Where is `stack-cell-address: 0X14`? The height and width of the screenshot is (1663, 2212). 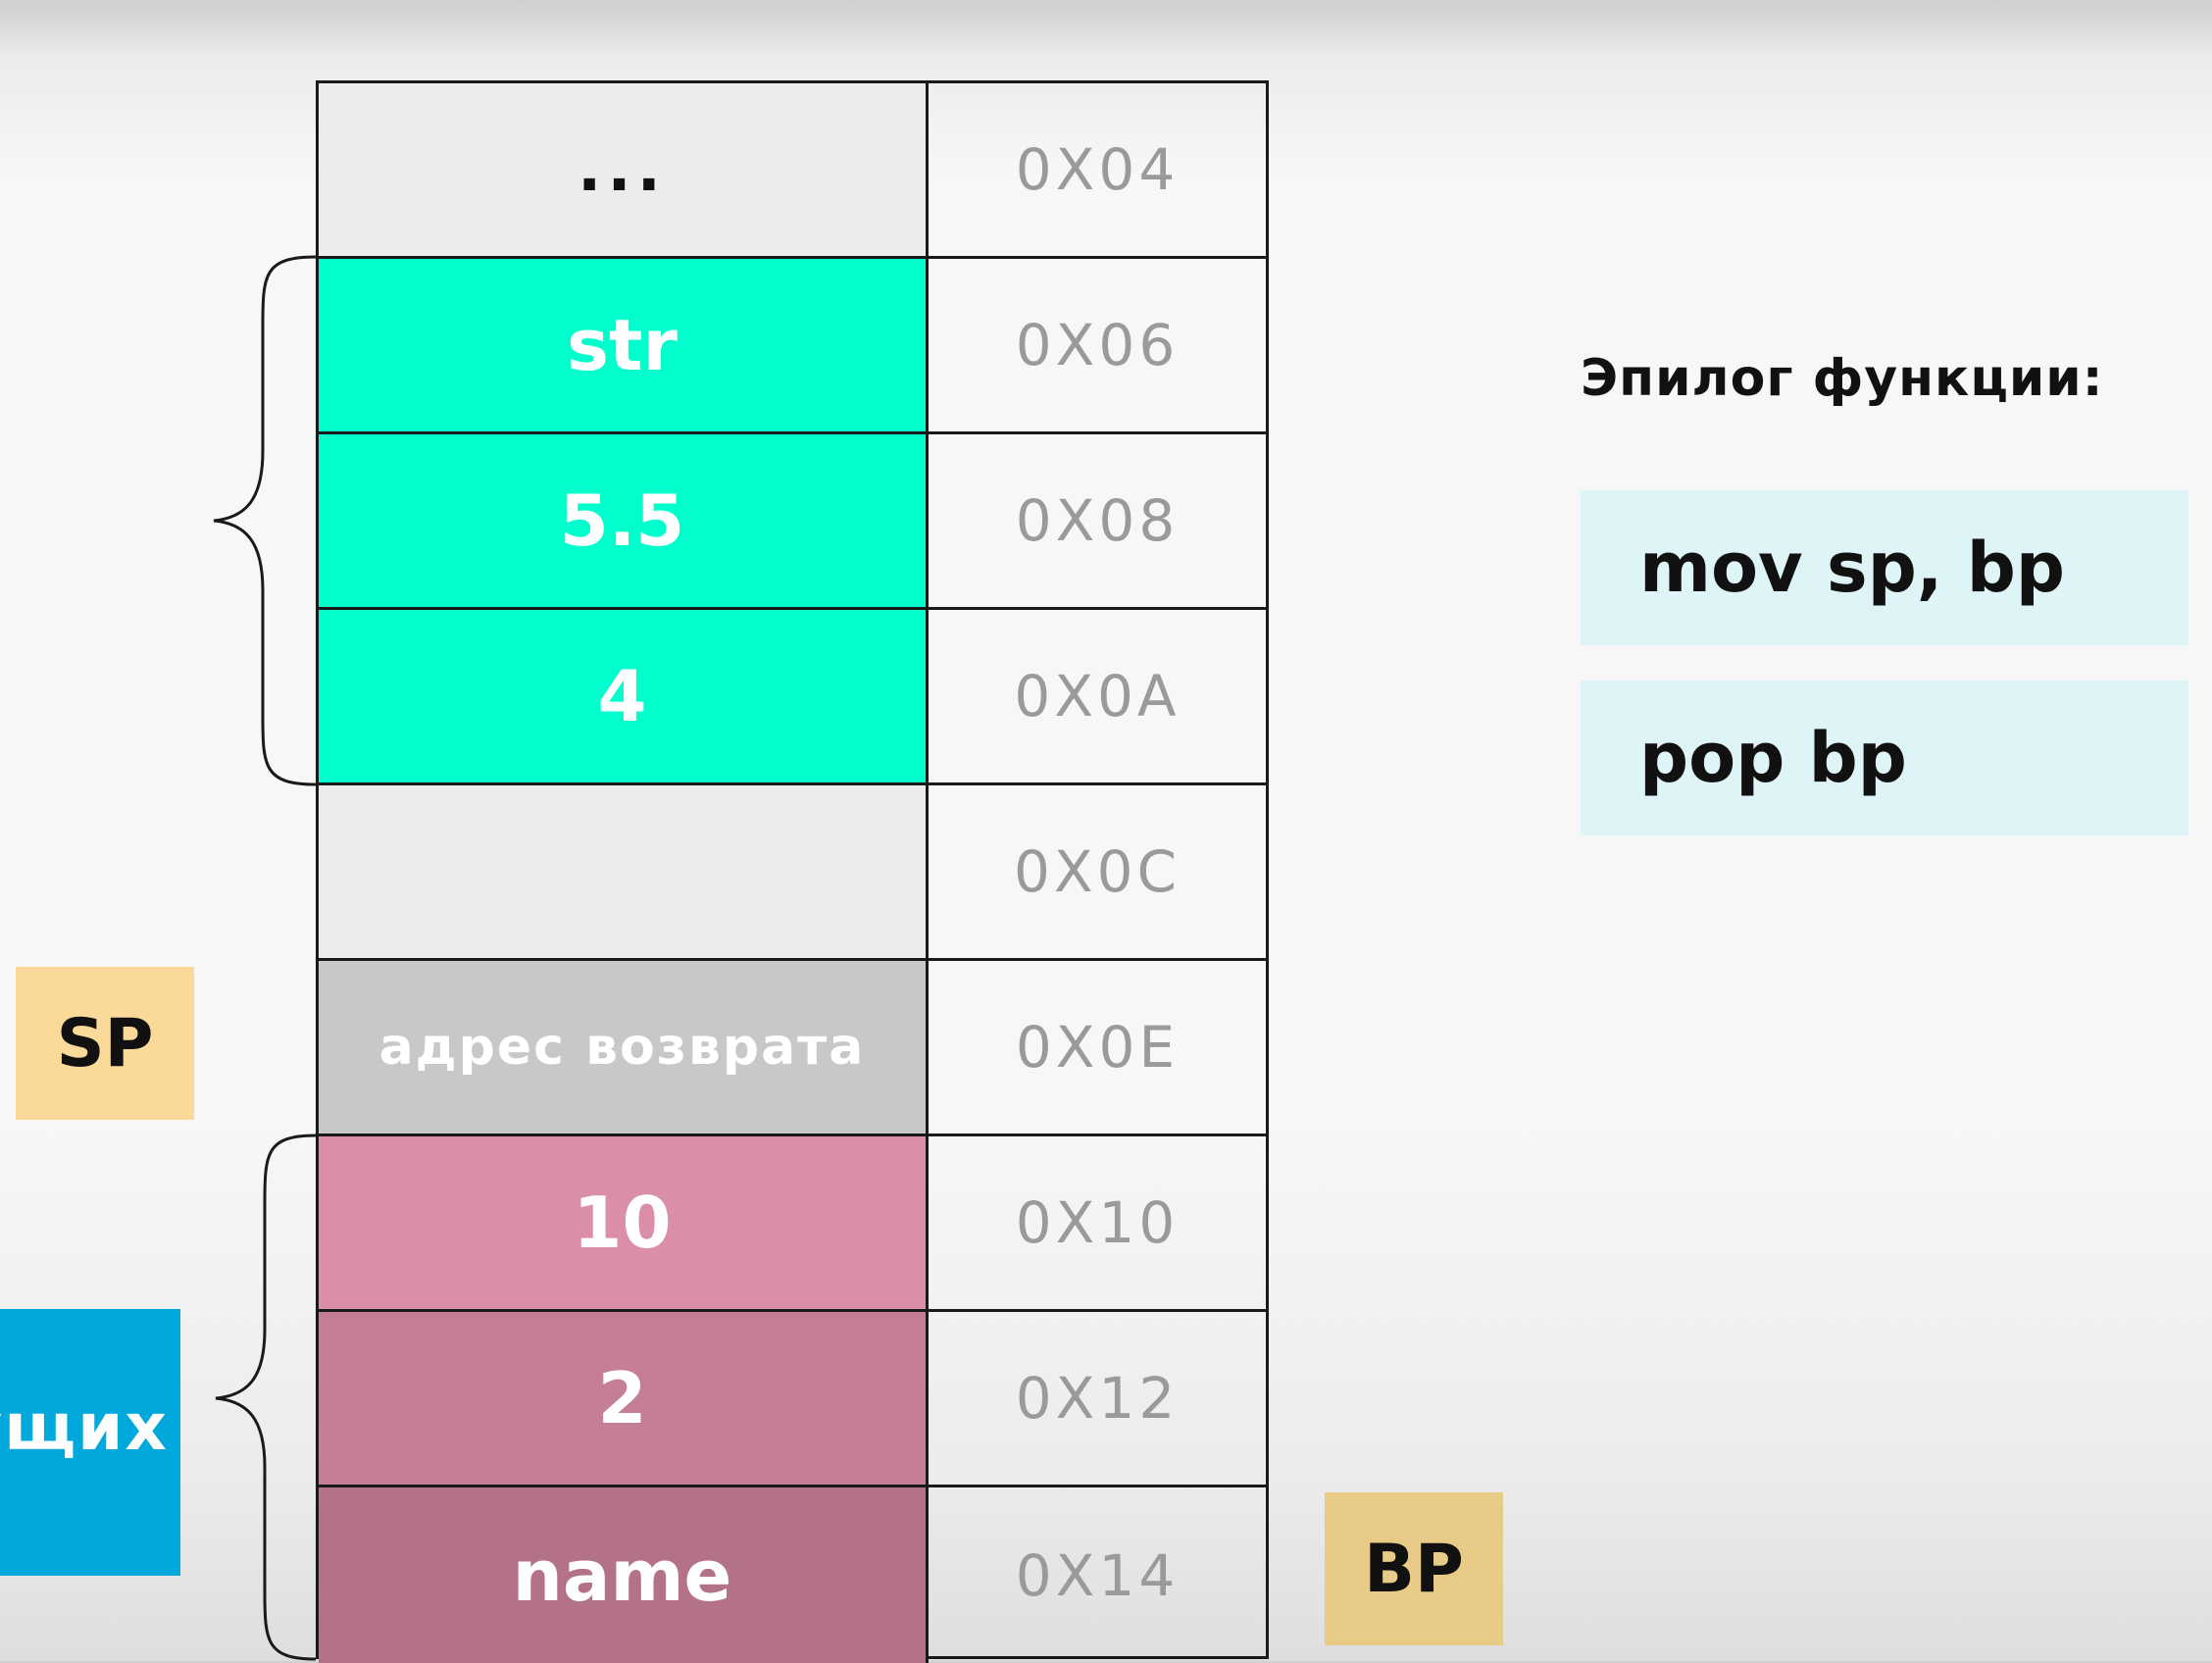 stack-cell-address: 0X14 is located at coordinates (1098, 1575).